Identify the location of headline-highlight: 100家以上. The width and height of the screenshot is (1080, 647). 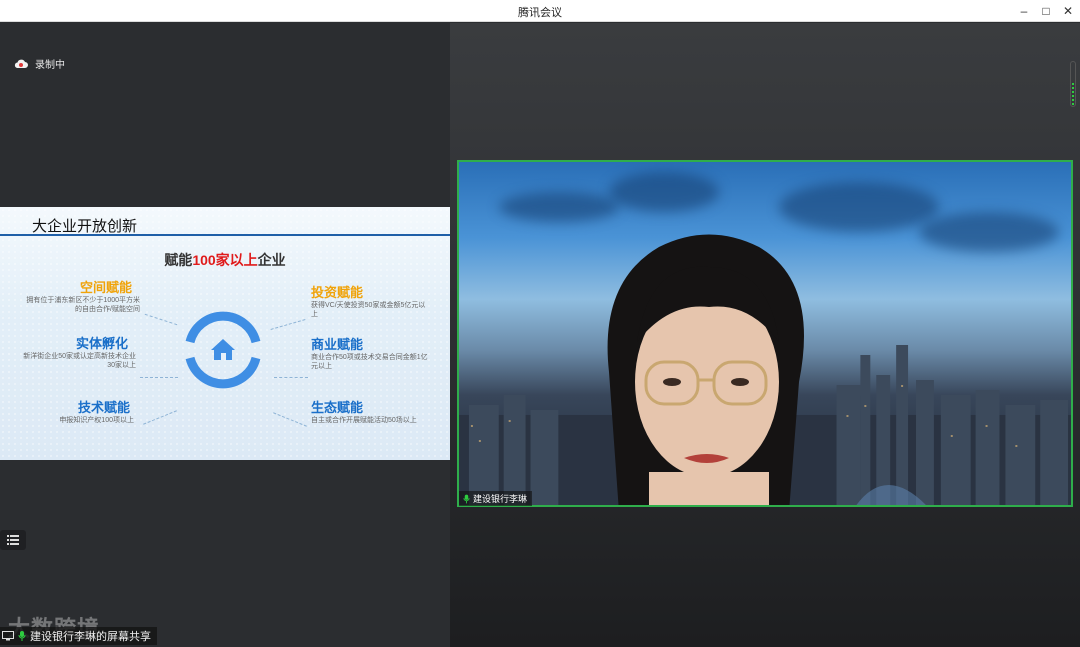
(225, 260).